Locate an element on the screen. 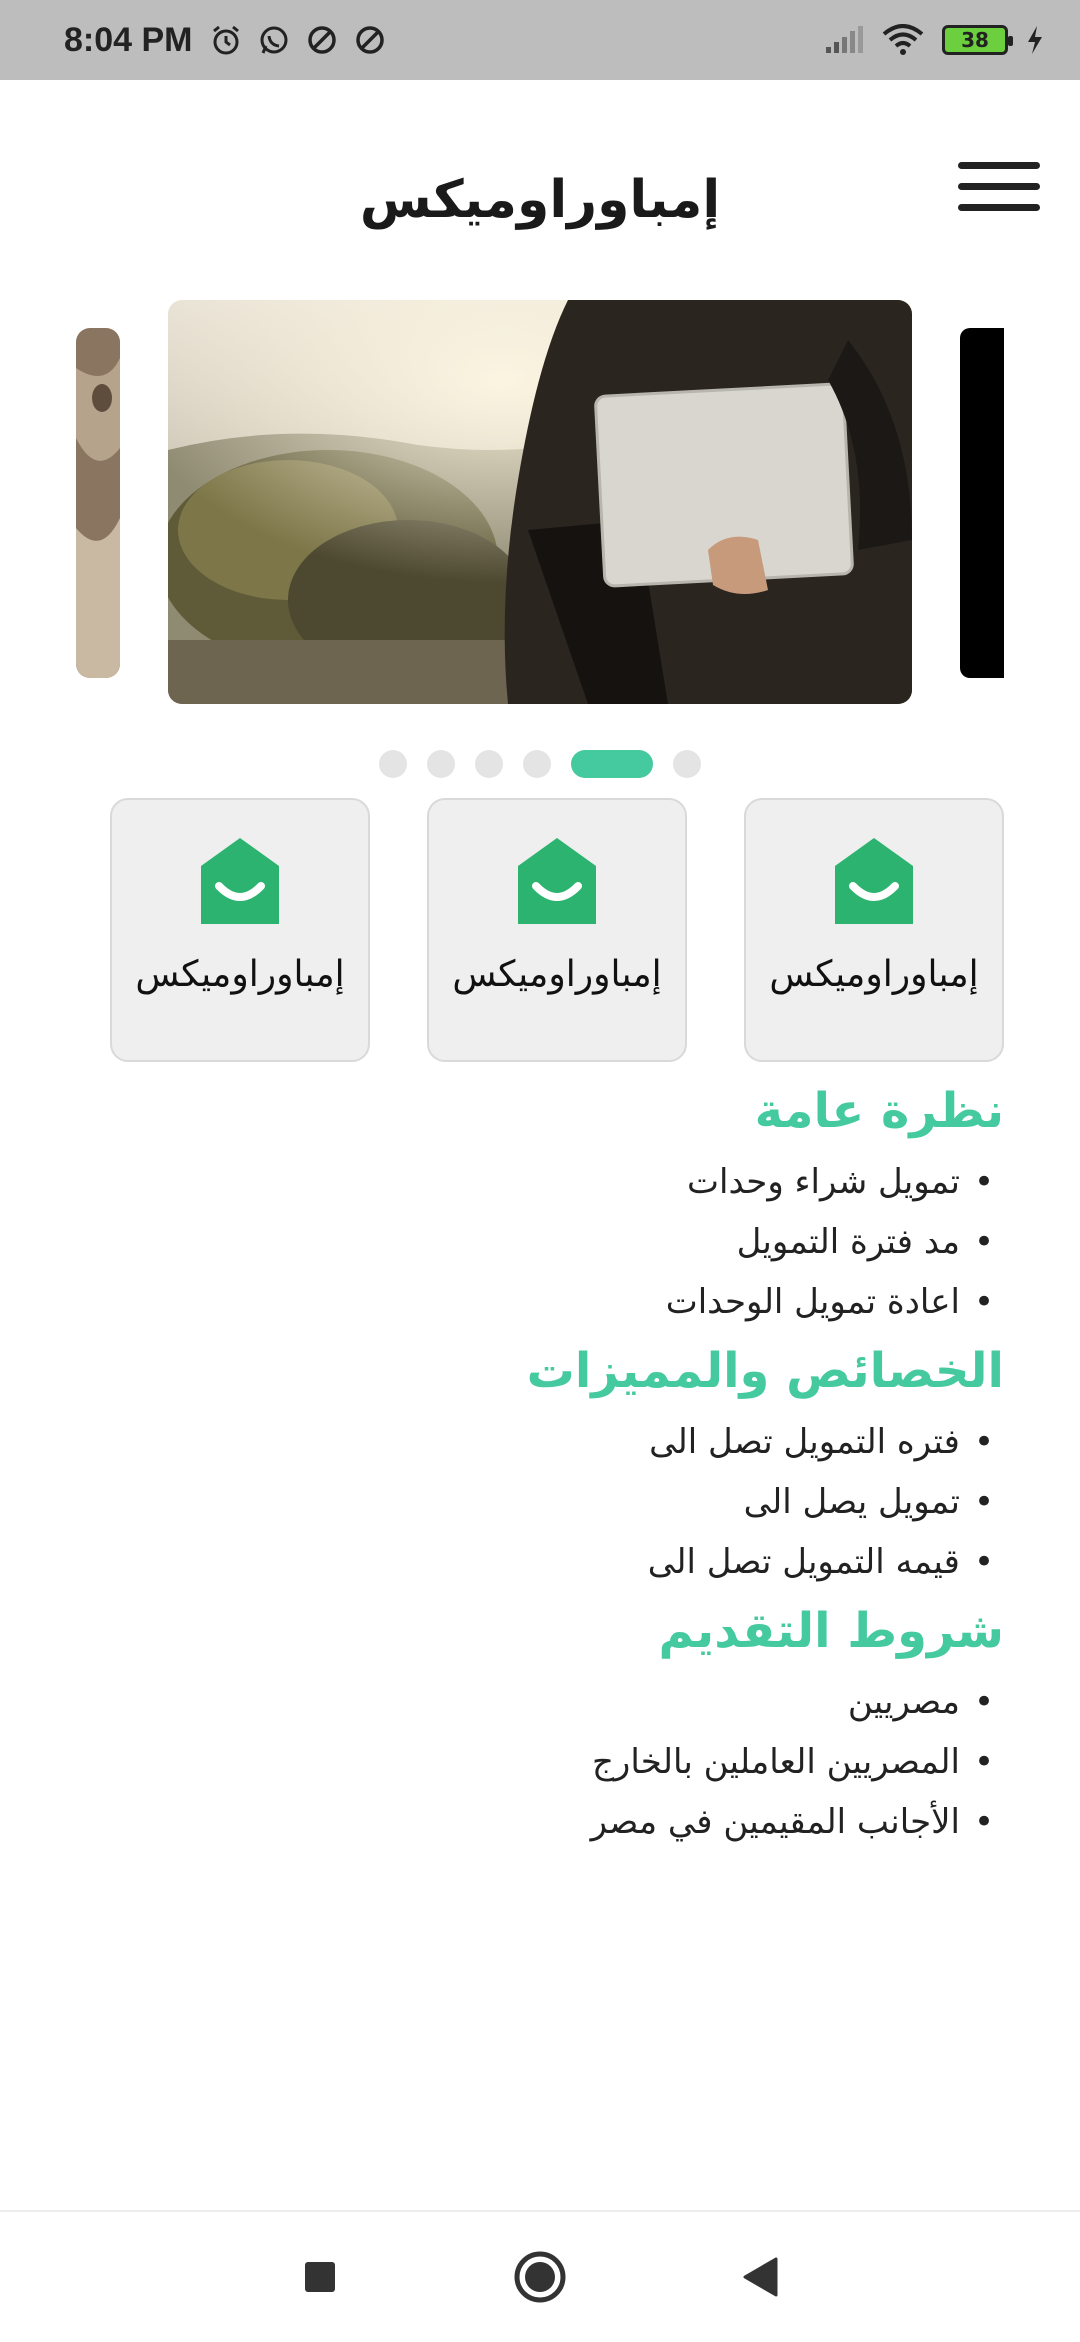 Image resolution: width=1080 pixels, height=2342 pixels. wifi-icon is located at coordinates (903, 39).